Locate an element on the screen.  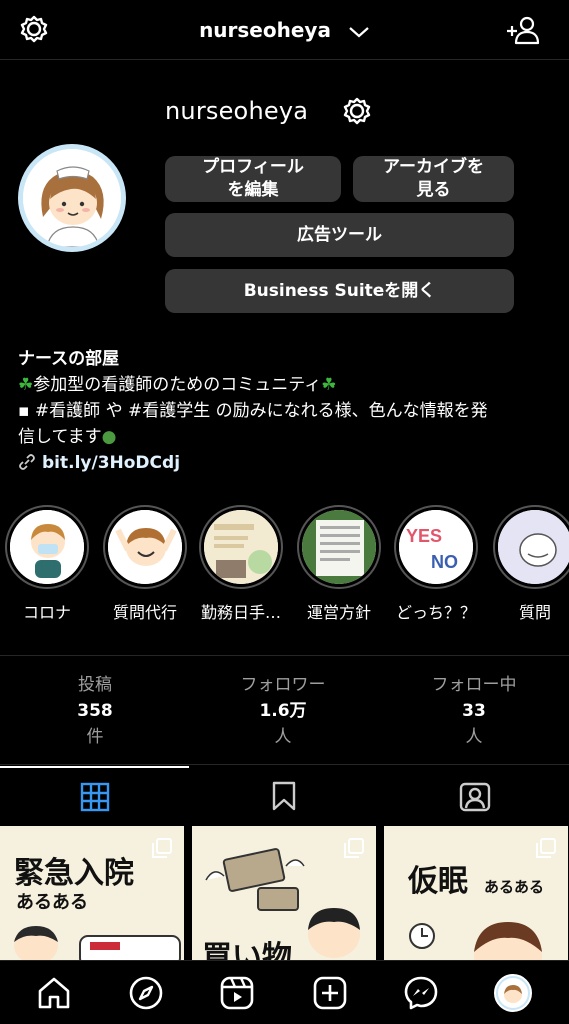
child-mask-illustration is located at coordinates (47, 547).